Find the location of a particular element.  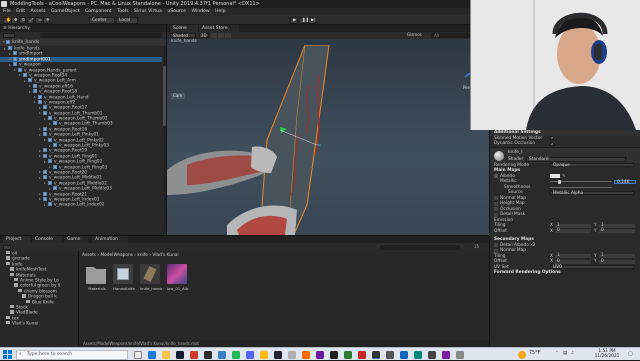

menu-sirius-virtua: Sirius Virtua is located at coordinates (148, 11).